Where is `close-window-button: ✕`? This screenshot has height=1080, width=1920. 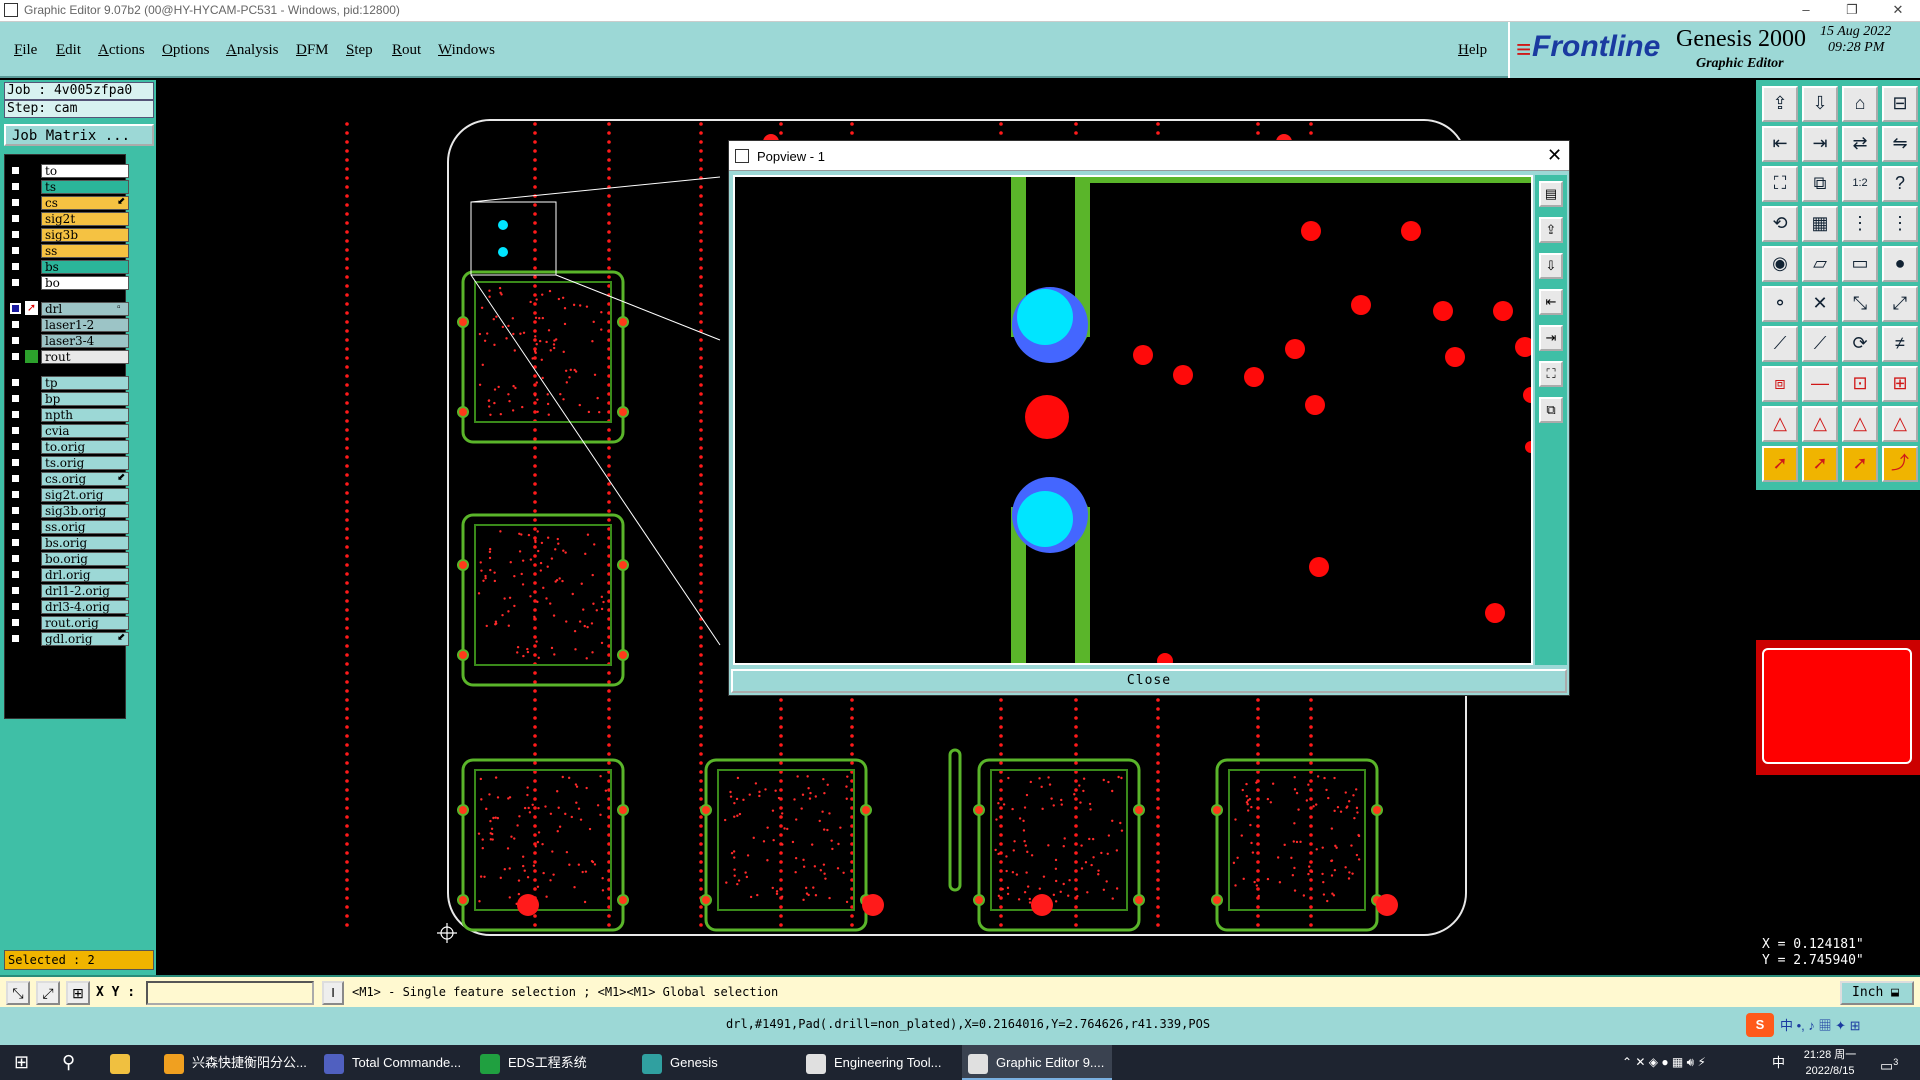 close-window-button: ✕ is located at coordinates (1898, 11).